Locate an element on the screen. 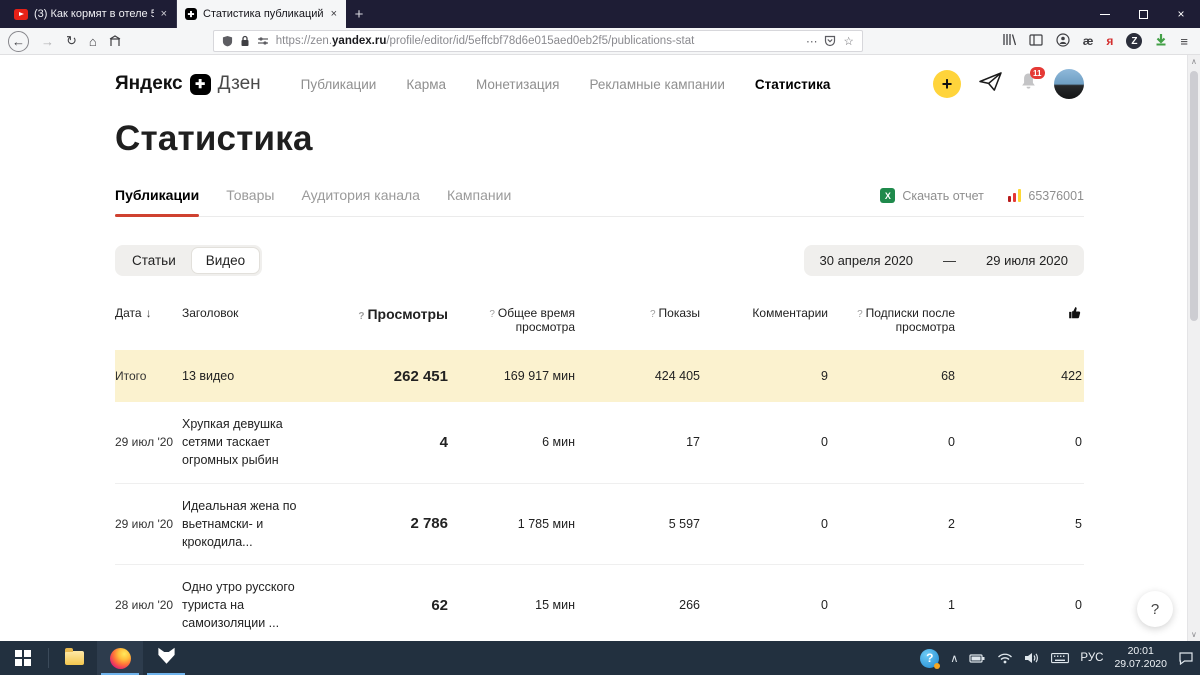  bookmark-star-icon: ☆ is located at coordinates (848, 41).